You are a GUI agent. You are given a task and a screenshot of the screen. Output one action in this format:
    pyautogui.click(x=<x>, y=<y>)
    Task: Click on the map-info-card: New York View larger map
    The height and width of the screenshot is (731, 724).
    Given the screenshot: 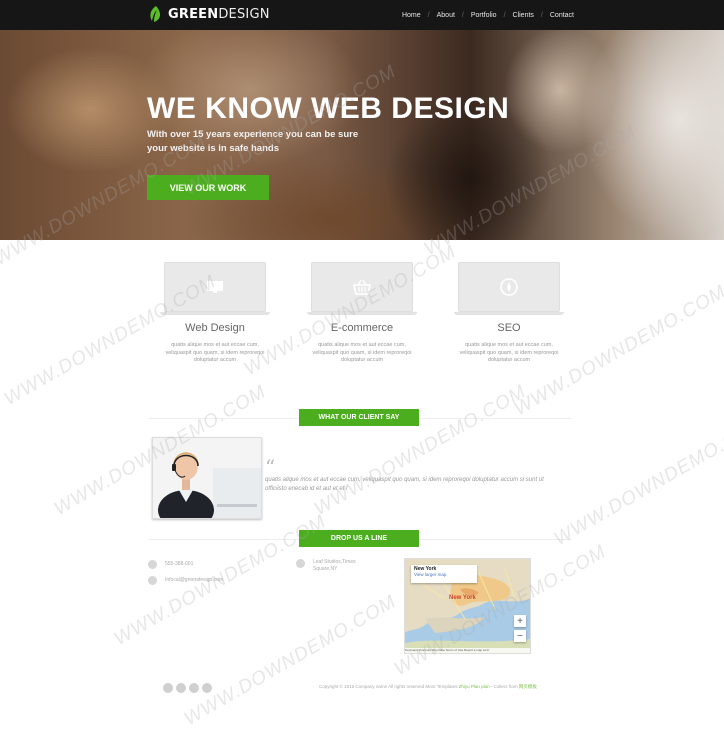 What is the action you would take?
    pyautogui.click(x=444, y=574)
    